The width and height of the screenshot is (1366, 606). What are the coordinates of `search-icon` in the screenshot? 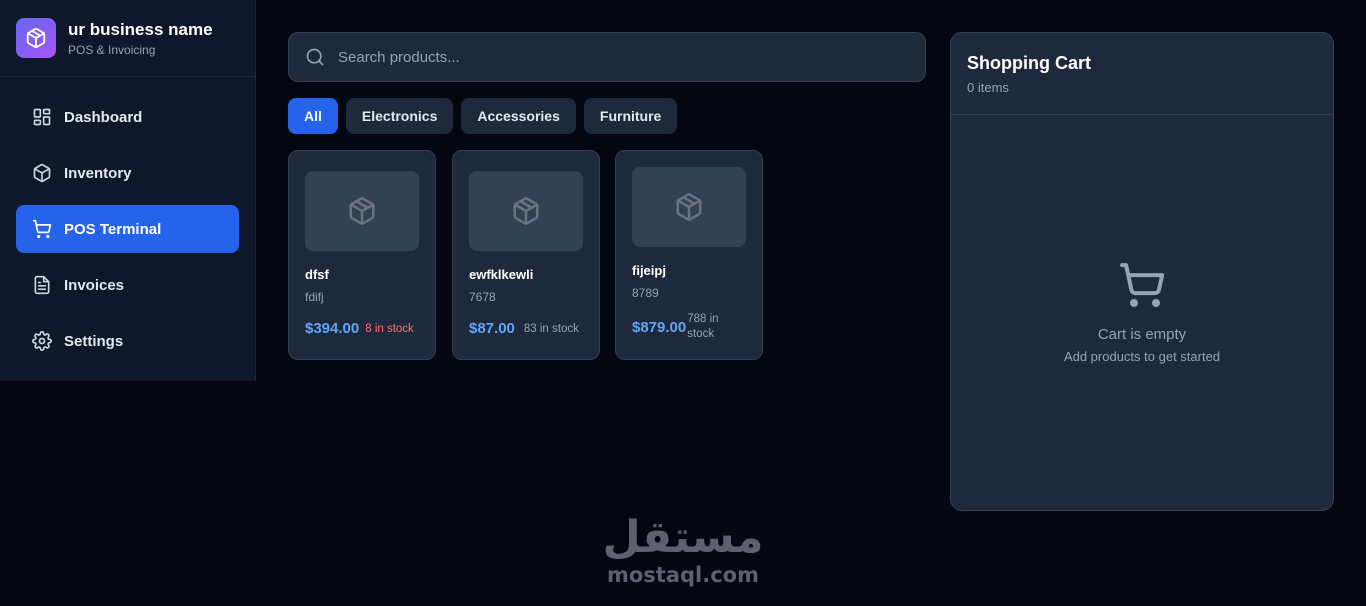 It's located at (315, 57).